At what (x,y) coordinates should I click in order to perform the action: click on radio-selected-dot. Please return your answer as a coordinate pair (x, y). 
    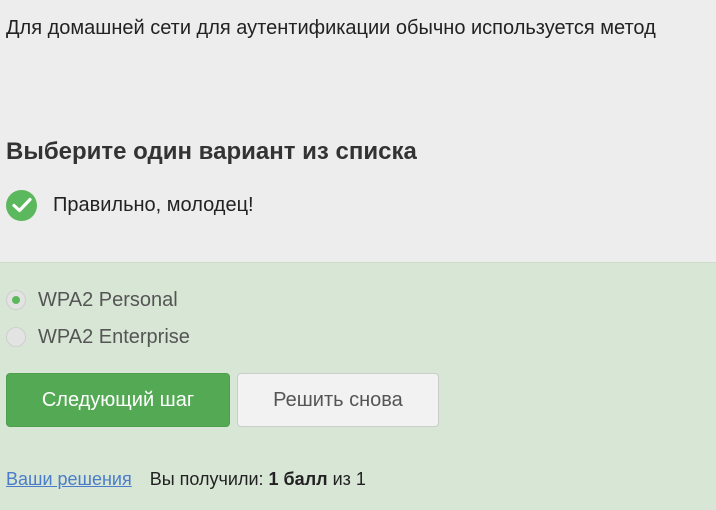
    Looking at the image, I should click on (16, 300).